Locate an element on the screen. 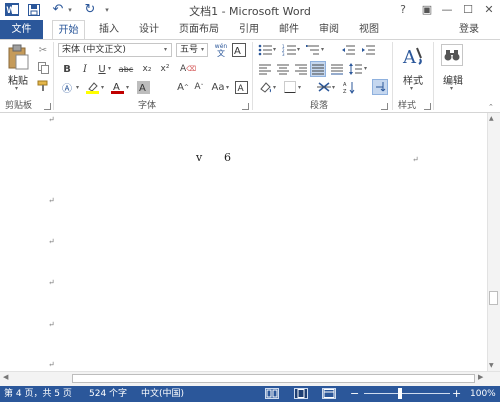 This screenshot has width=500, height=402. clipboard-launcher-icon is located at coordinates (47, 106).